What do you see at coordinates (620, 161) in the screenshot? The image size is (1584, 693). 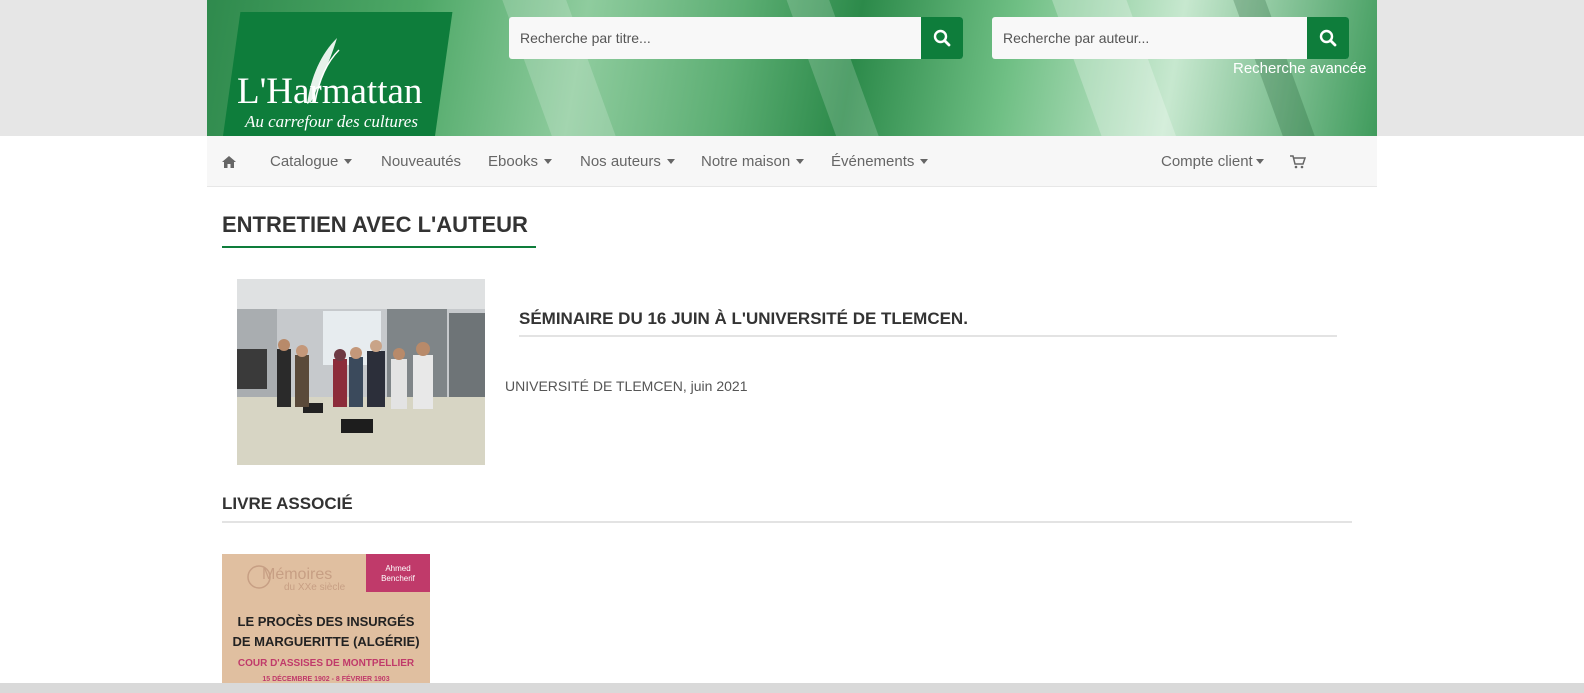 I see `nav-auteurs-label: Nos auteurs` at bounding box center [620, 161].